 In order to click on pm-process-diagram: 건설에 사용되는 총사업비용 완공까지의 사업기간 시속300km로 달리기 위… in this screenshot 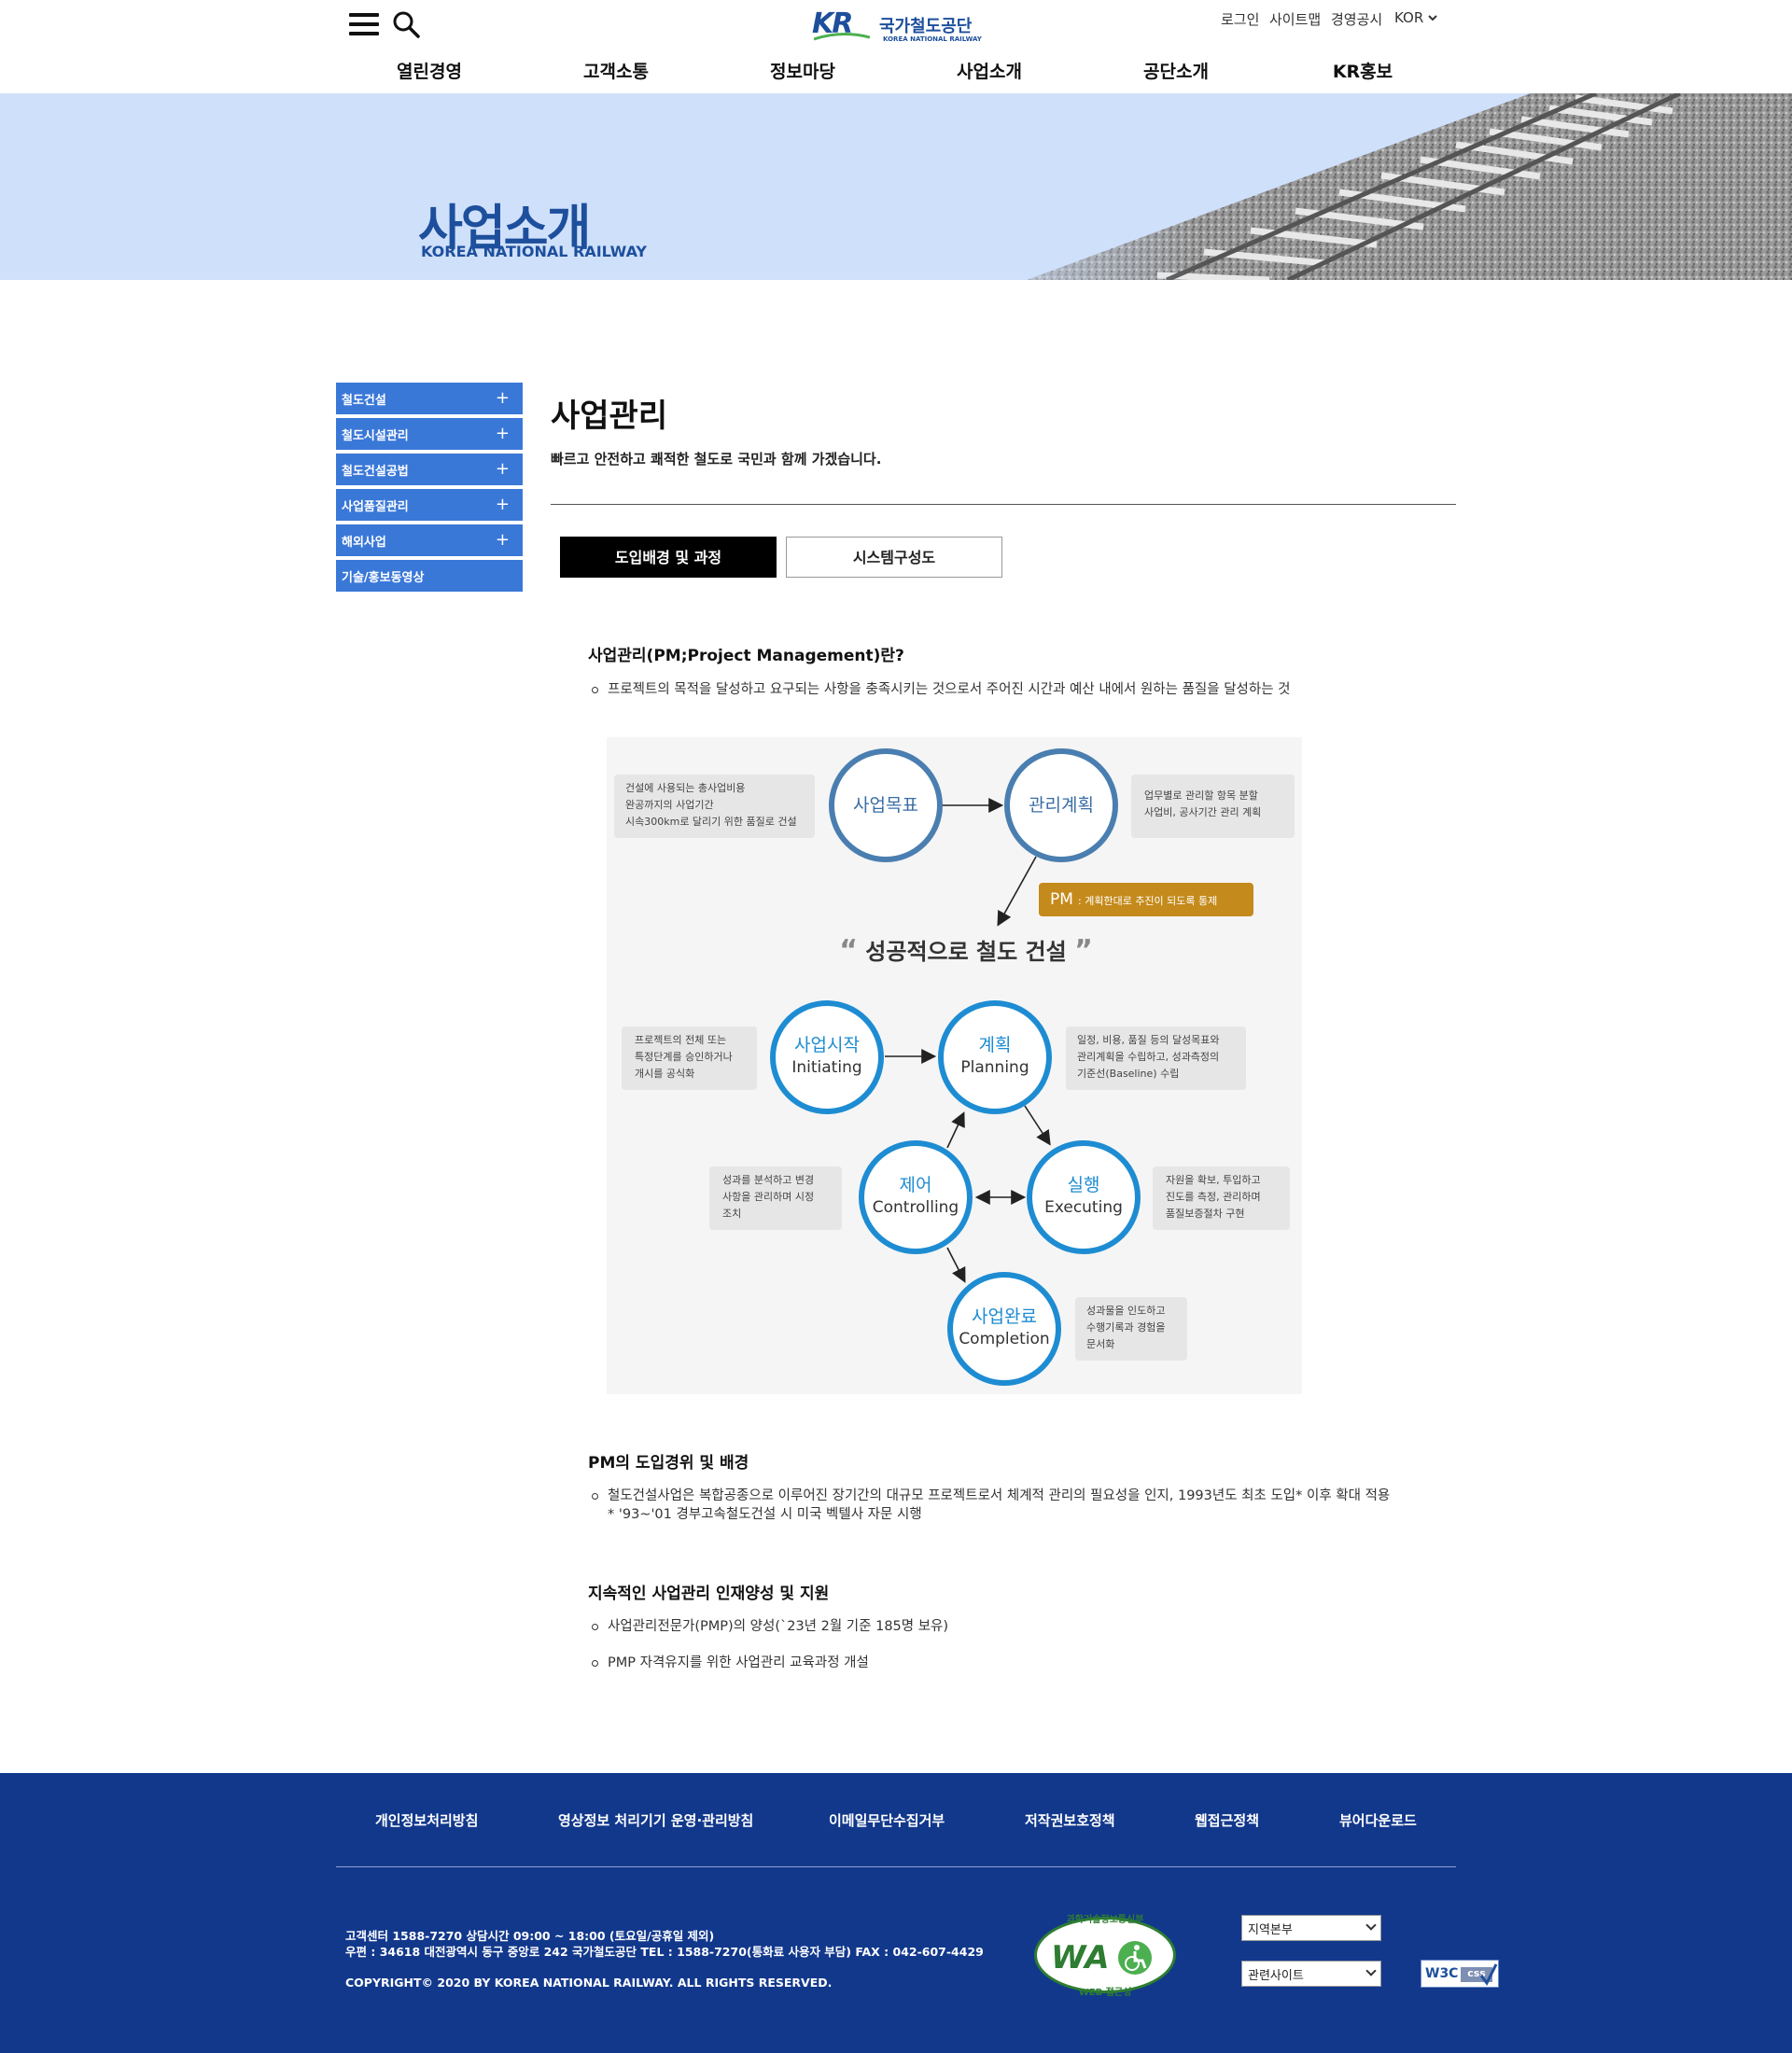, I will do `click(954, 1065)`.